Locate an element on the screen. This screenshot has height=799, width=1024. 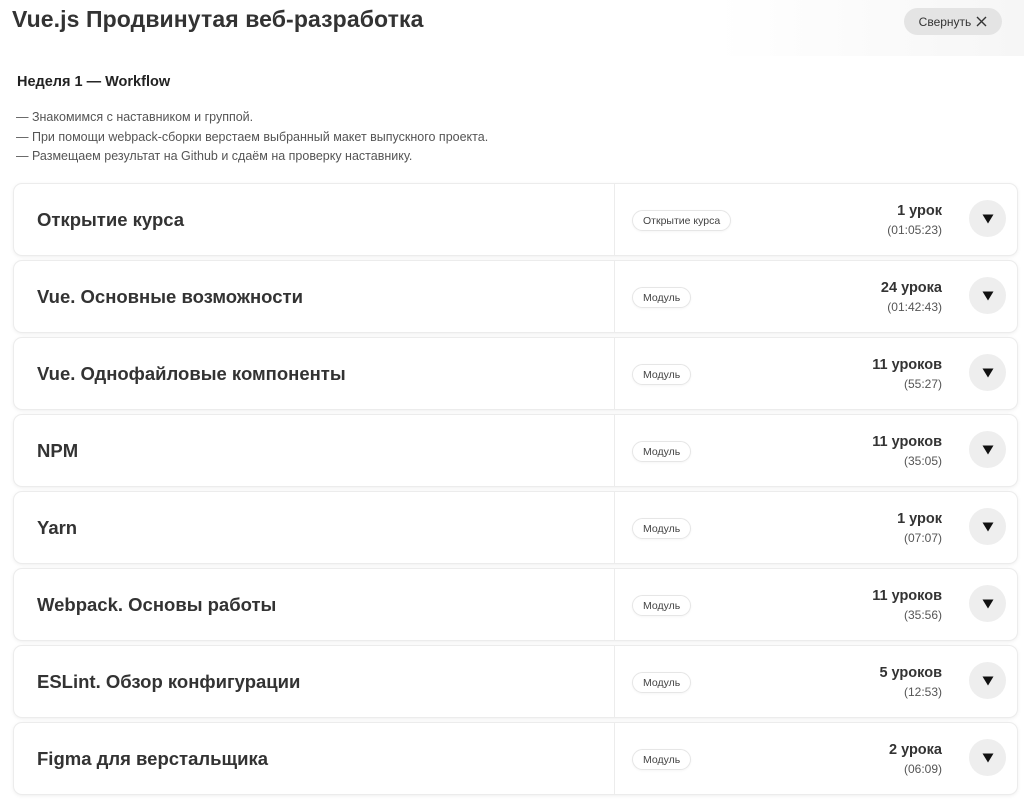
module-duration: (07:07) is located at coordinates (922, 538).